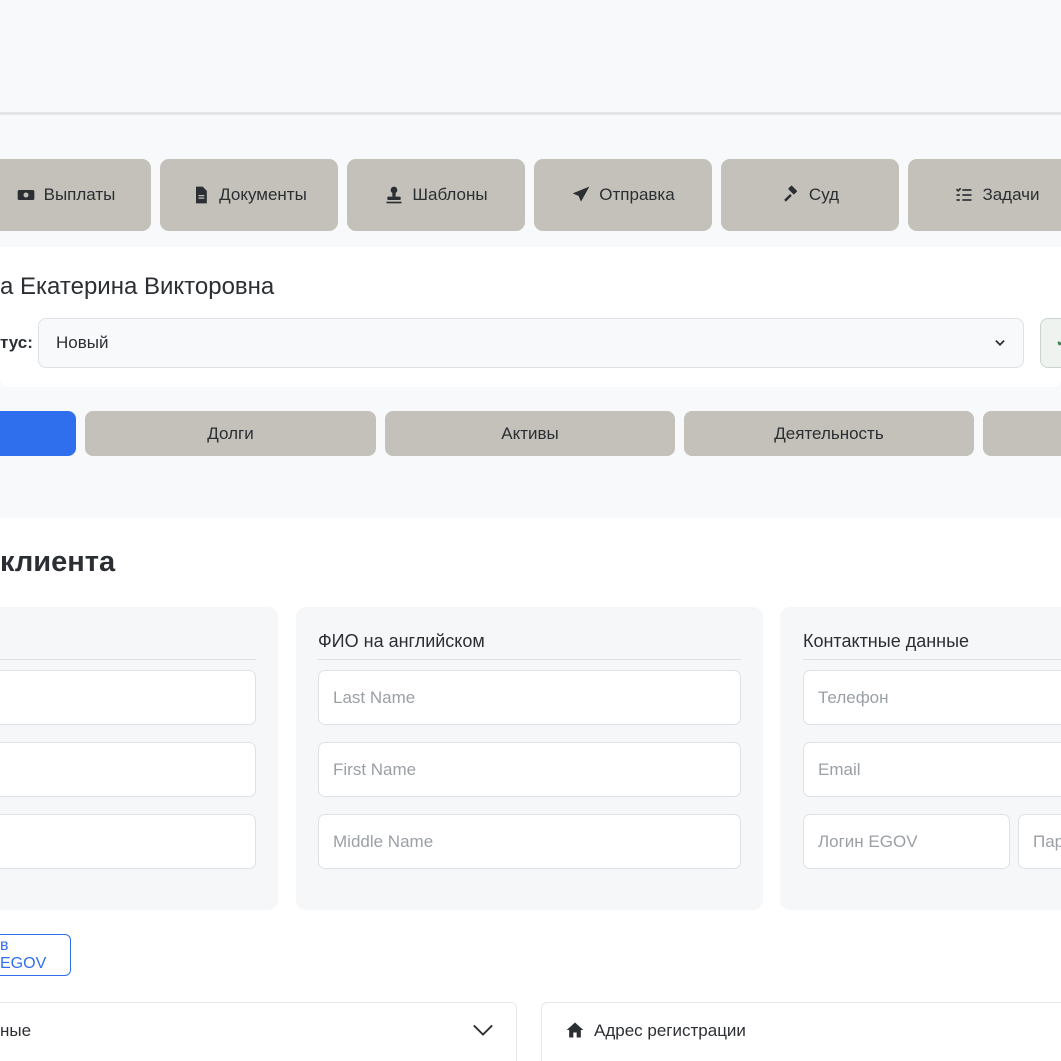  I want to click on gavel-icon, so click(790, 193).